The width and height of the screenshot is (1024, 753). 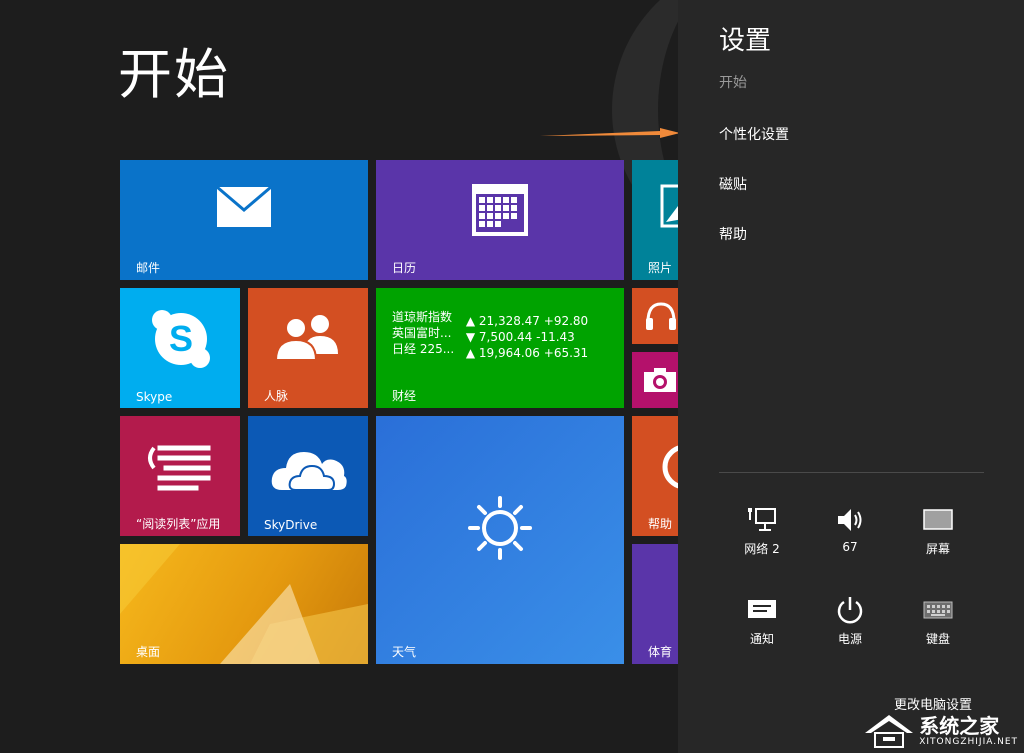 What do you see at coordinates (937, 639) in the screenshot?
I see `quick-label: 键盘` at bounding box center [937, 639].